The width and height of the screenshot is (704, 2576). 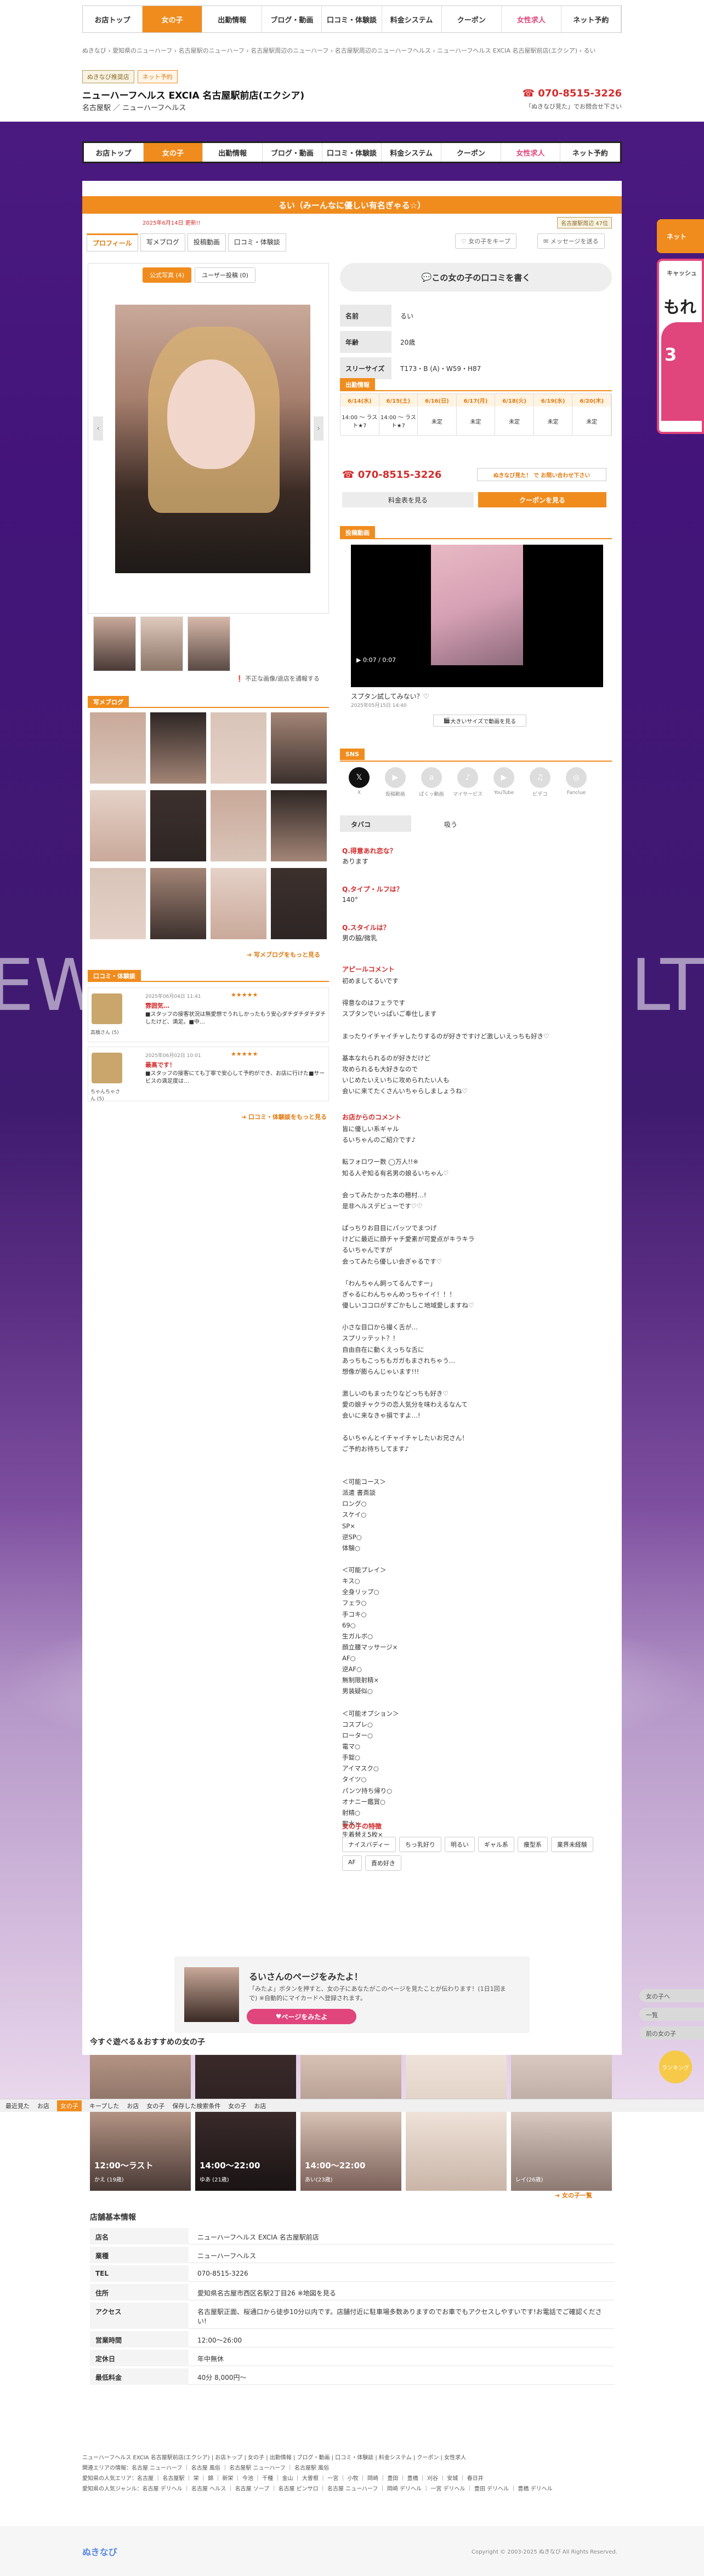 What do you see at coordinates (531, 19) in the screenshot?
I see `nav-recruit: 女性求人` at bounding box center [531, 19].